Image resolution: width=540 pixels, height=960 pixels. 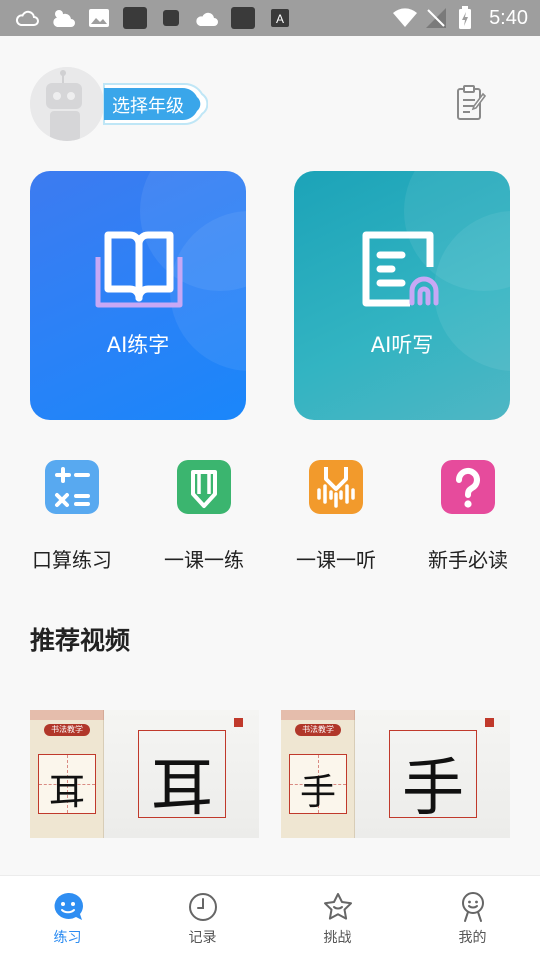 I want to click on document-headphone-icon, so click(x=400, y=269).